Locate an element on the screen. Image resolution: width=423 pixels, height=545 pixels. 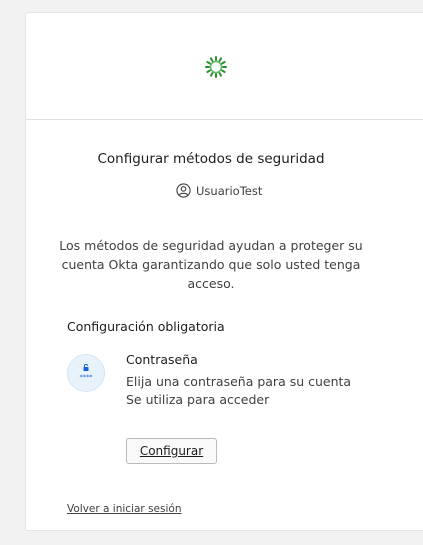
back-to-signin-link: Volver a iniciar sesión is located at coordinates (124, 509).